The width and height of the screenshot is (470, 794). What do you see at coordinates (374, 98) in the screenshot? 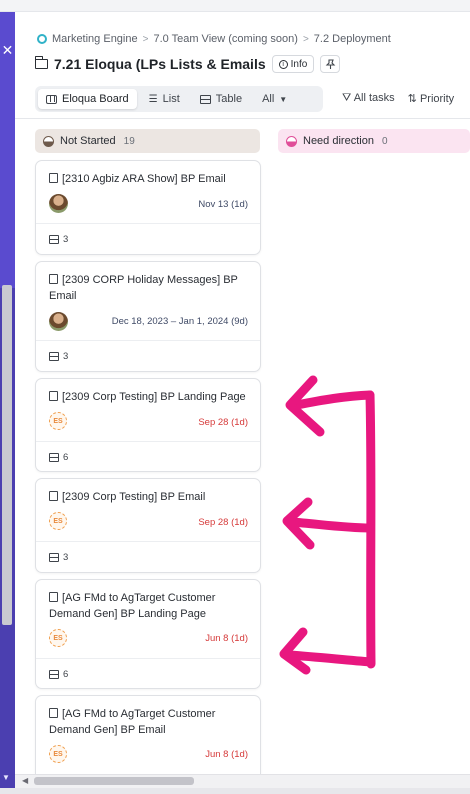
I see `all-tasks-label: All tasks` at bounding box center [374, 98].